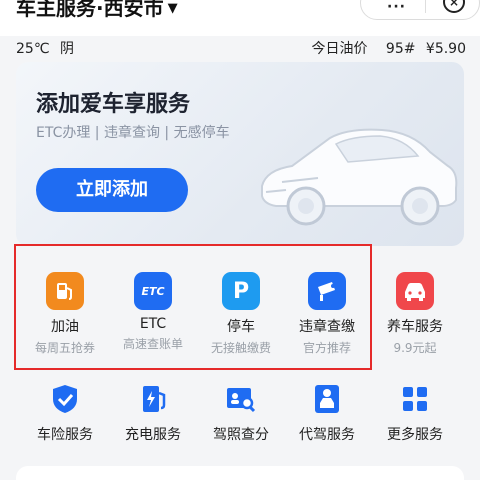  I want to click on service-label: 加油, so click(65, 327).